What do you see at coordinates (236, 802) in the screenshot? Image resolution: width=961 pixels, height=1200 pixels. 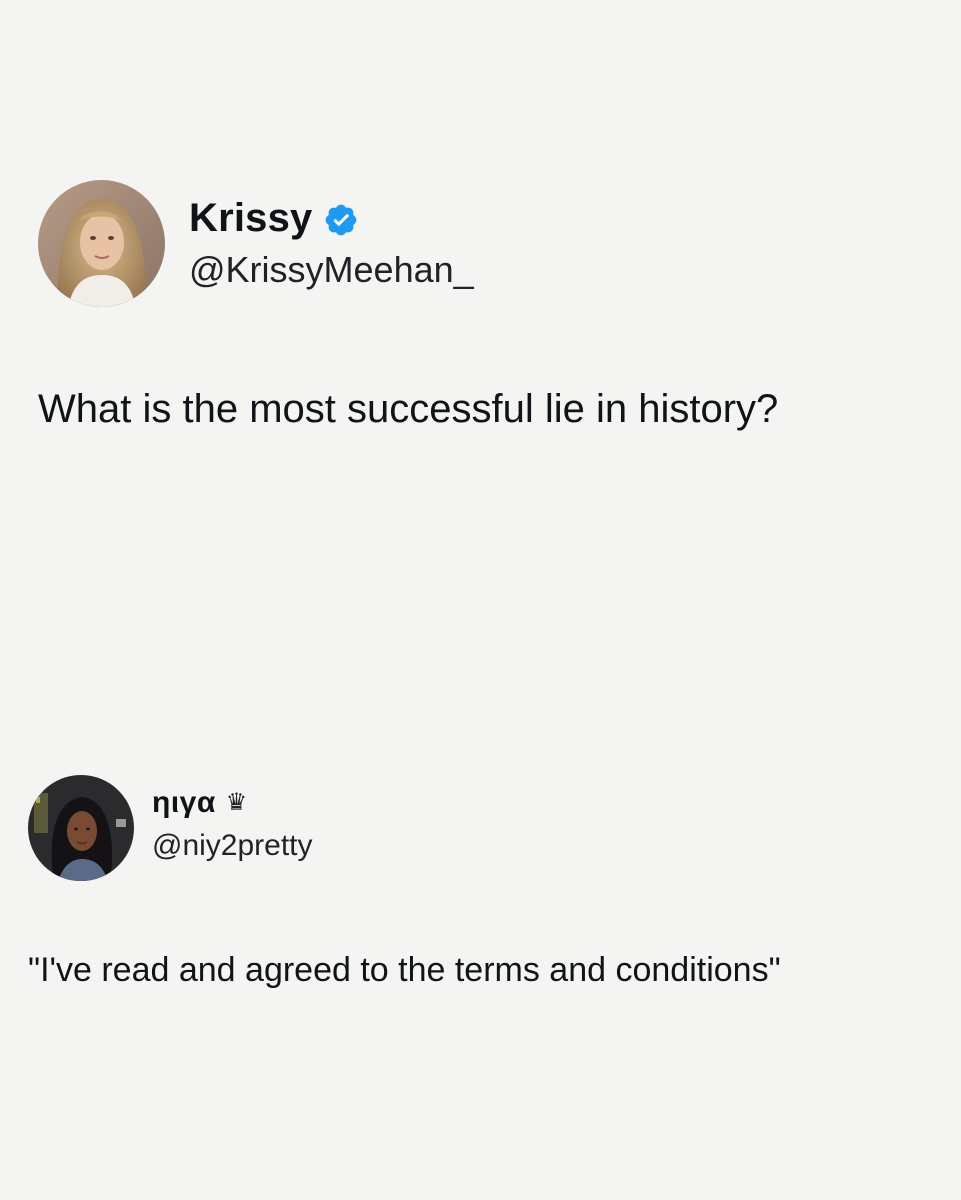 I see `crown-icon: ♛` at bounding box center [236, 802].